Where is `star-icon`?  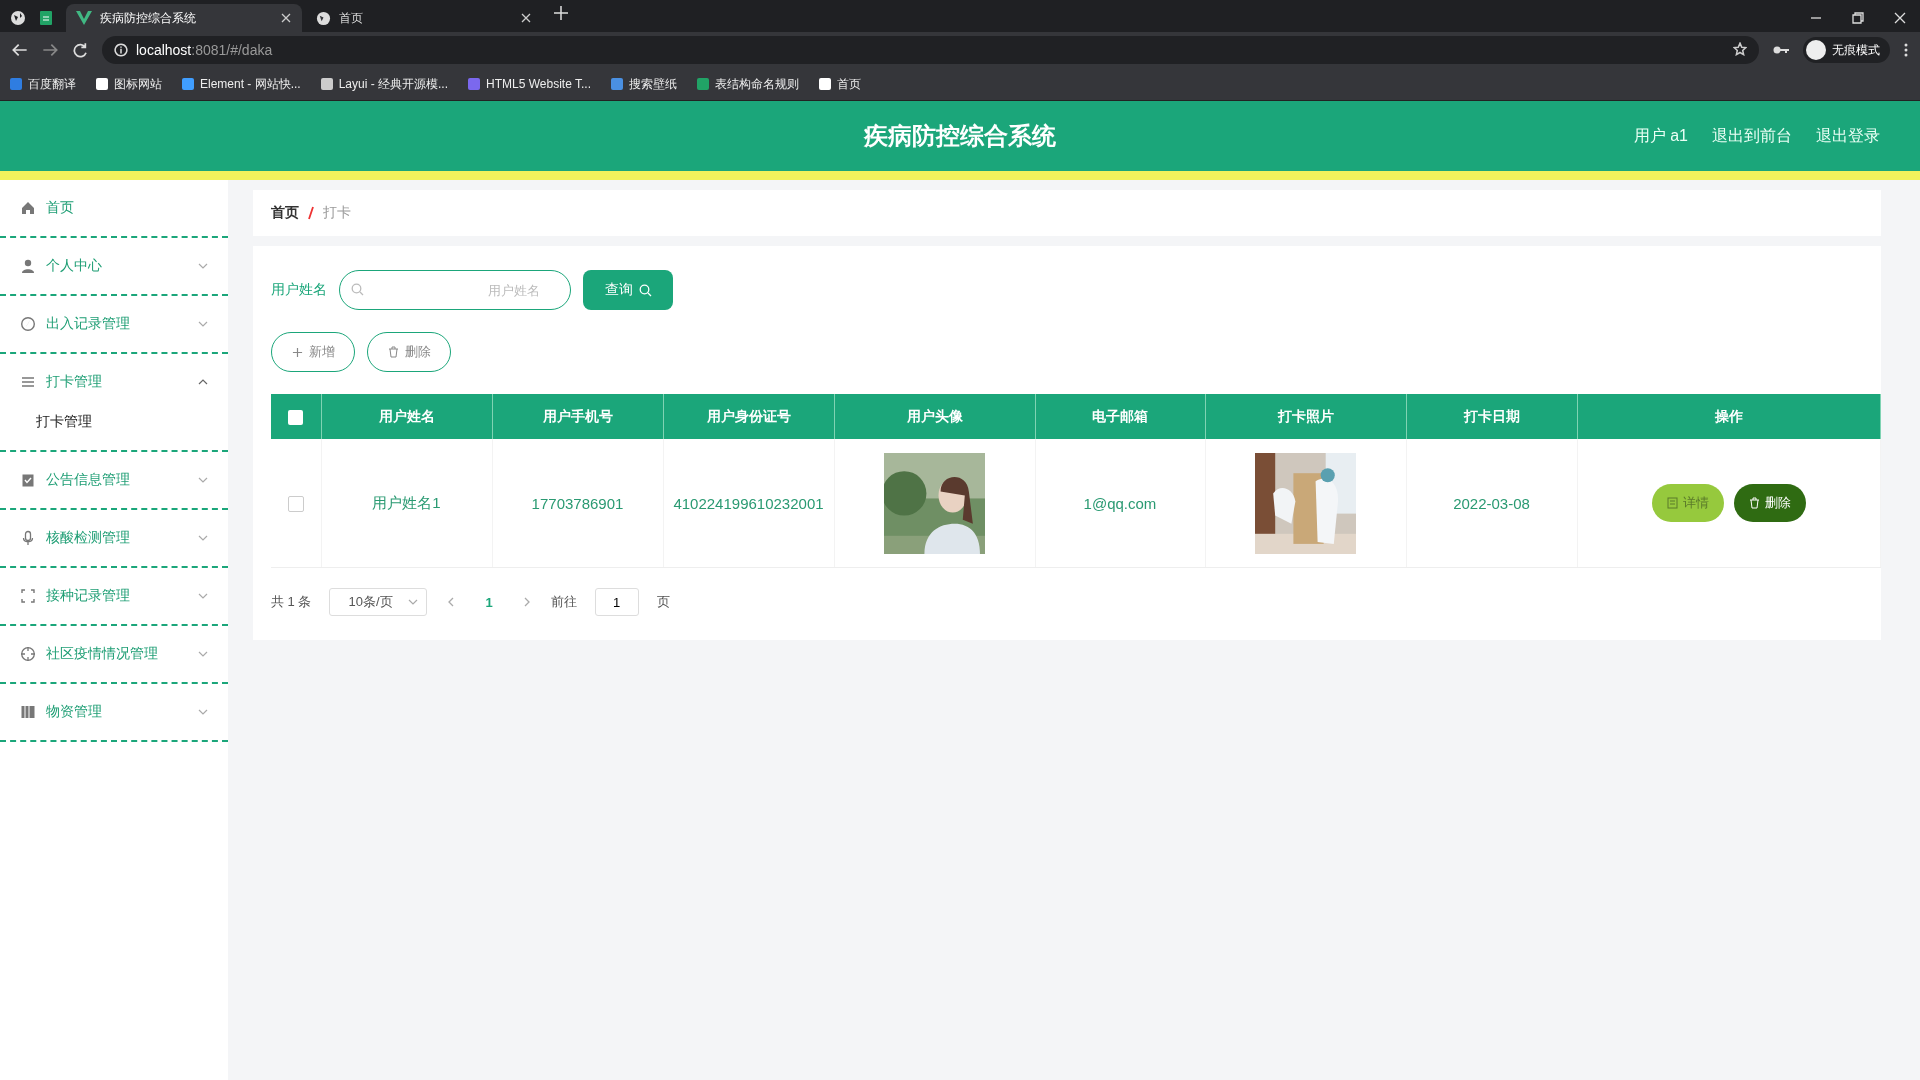
star-icon is located at coordinates (1740, 48).